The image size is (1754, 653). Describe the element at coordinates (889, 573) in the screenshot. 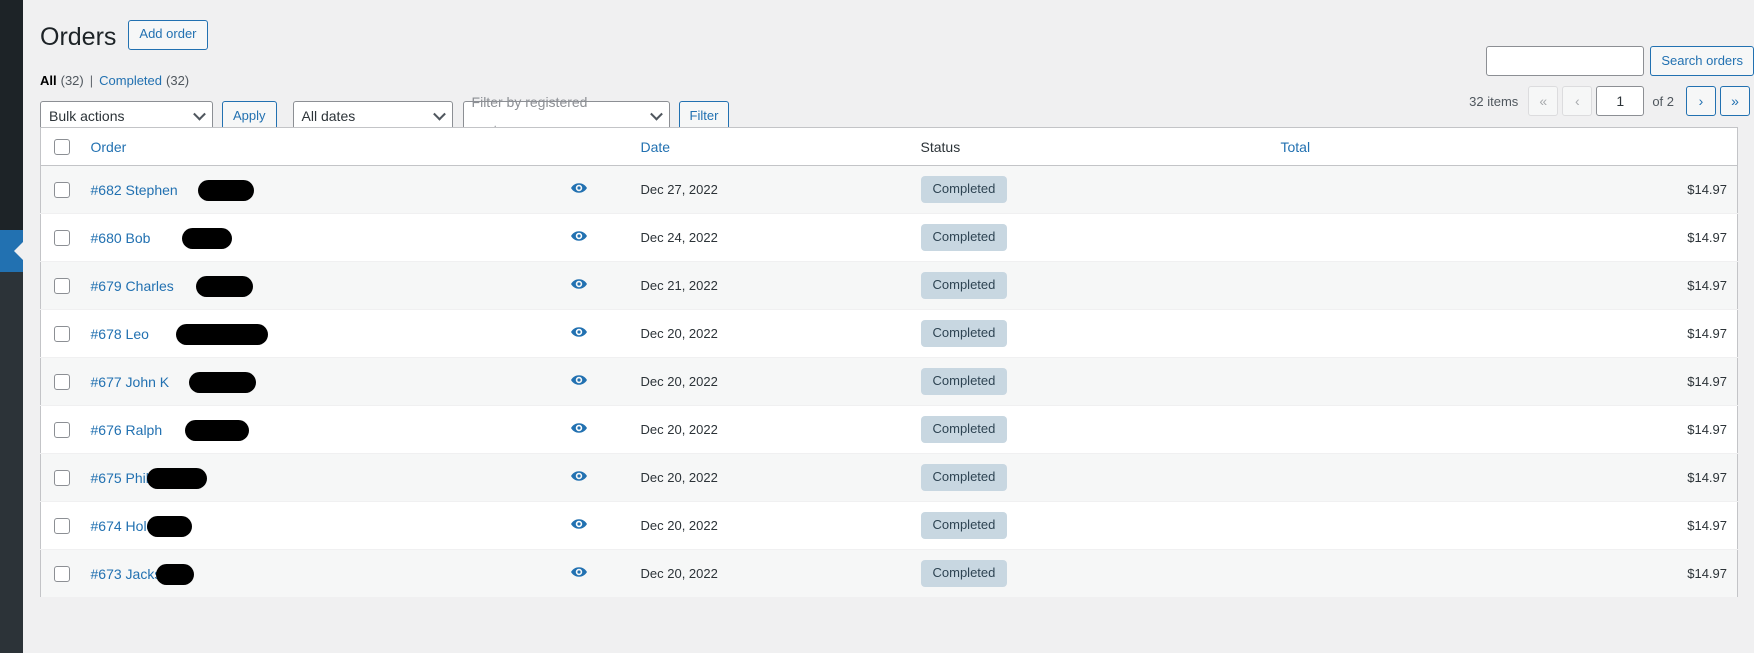

I see `table-row: #673 Jackson Dec 20, 2022 Completed $14.97` at that location.